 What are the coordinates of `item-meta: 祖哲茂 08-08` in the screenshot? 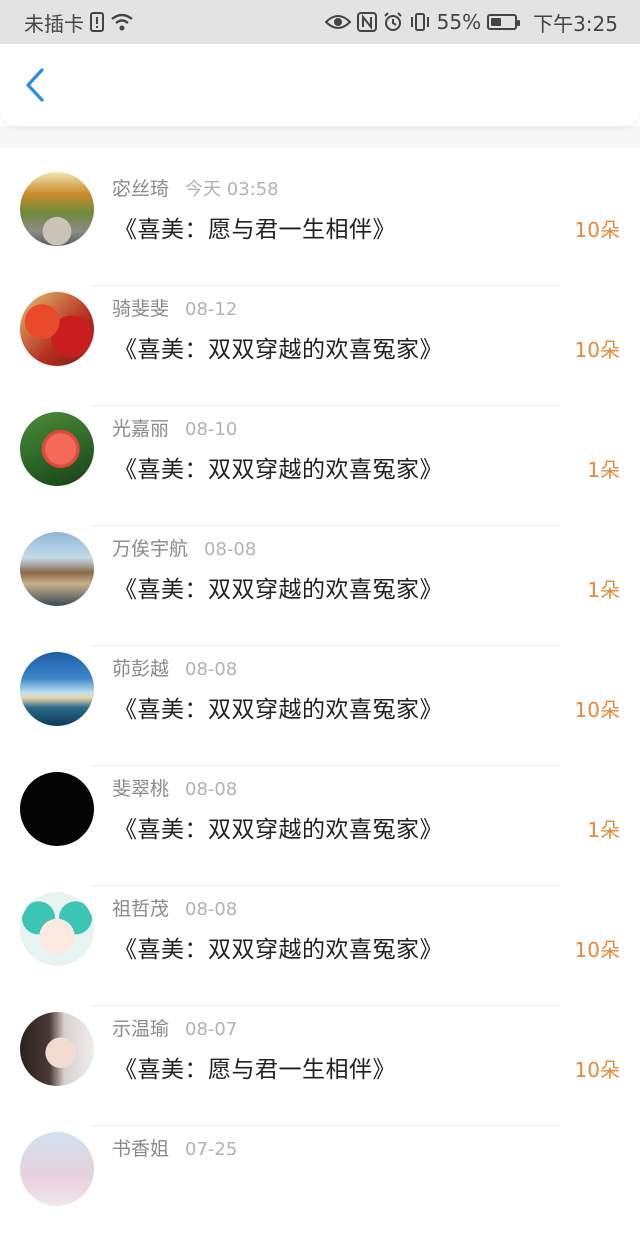 It's located at (174, 907).